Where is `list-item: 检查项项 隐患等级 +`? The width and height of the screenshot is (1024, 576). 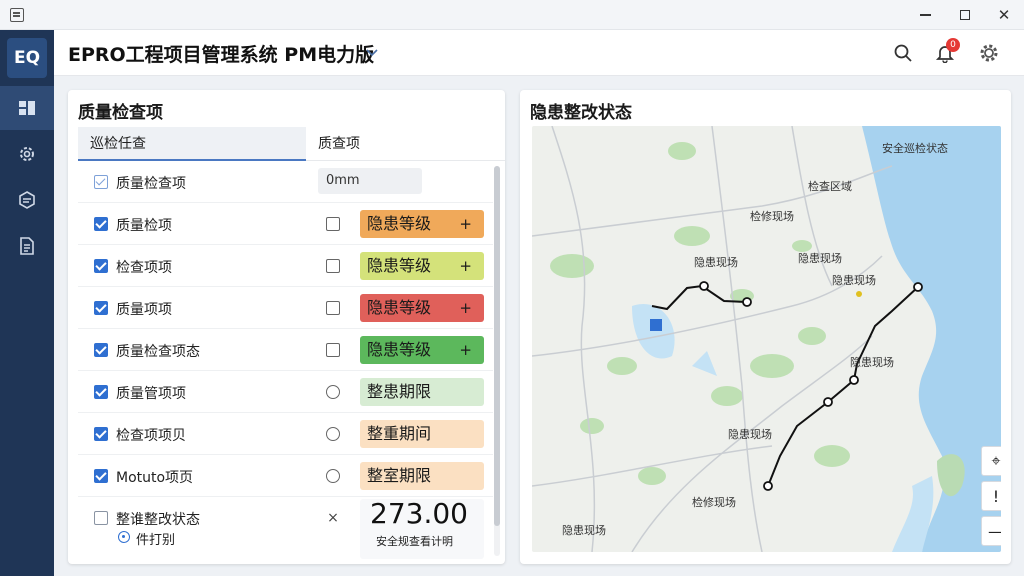
list-item: 检查项项 隐患等级 + is located at coordinates (285, 266).